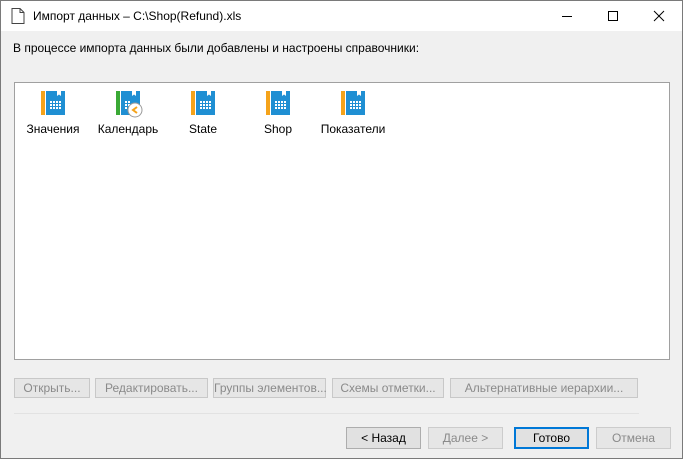 This screenshot has width=683, height=459. Describe the element at coordinates (353, 129) in the screenshot. I see `dictionary-label: Показатели` at that location.